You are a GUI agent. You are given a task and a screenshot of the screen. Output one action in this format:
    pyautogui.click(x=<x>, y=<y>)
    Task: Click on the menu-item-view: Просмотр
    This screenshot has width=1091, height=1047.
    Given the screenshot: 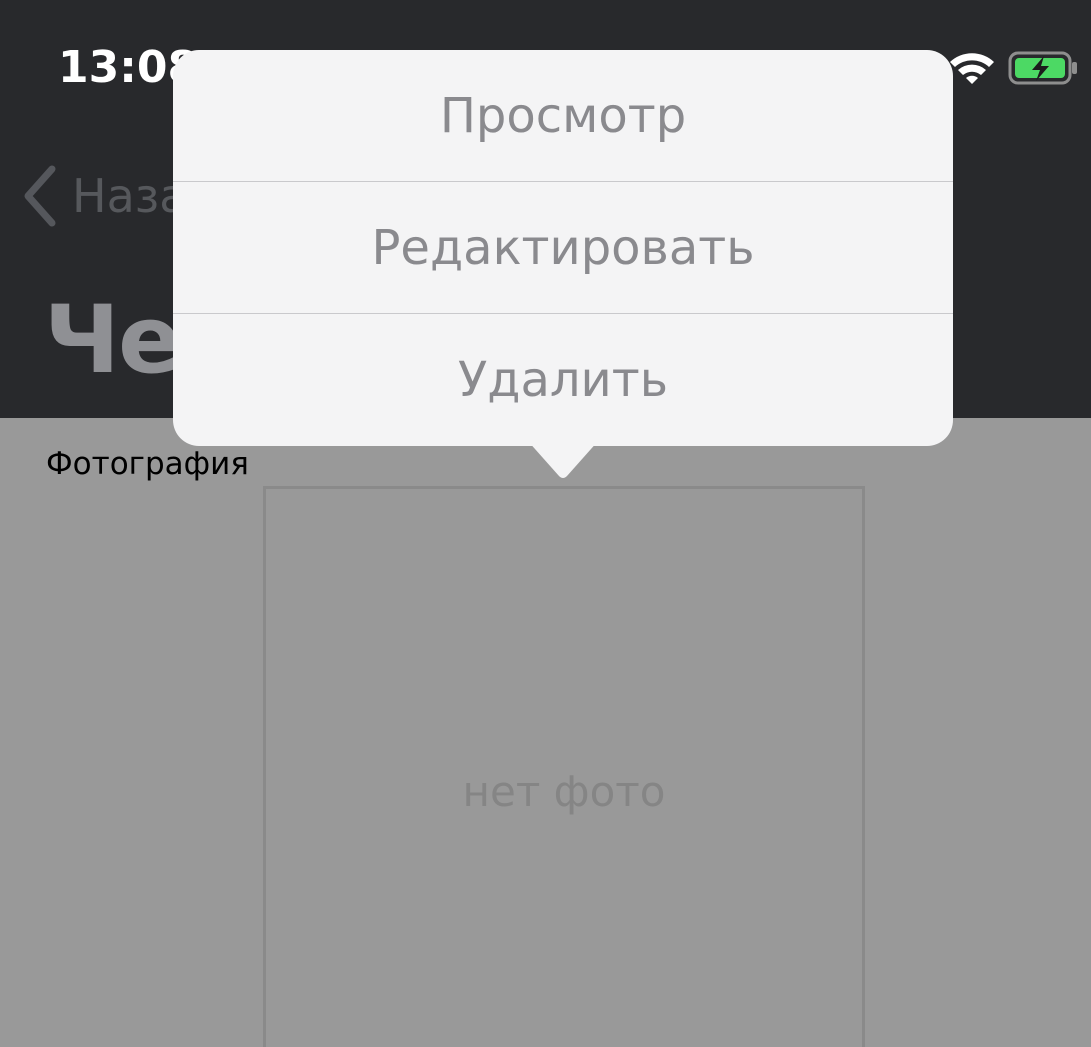 What is the action you would take?
    pyautogui.click(x=563, y=115)
    